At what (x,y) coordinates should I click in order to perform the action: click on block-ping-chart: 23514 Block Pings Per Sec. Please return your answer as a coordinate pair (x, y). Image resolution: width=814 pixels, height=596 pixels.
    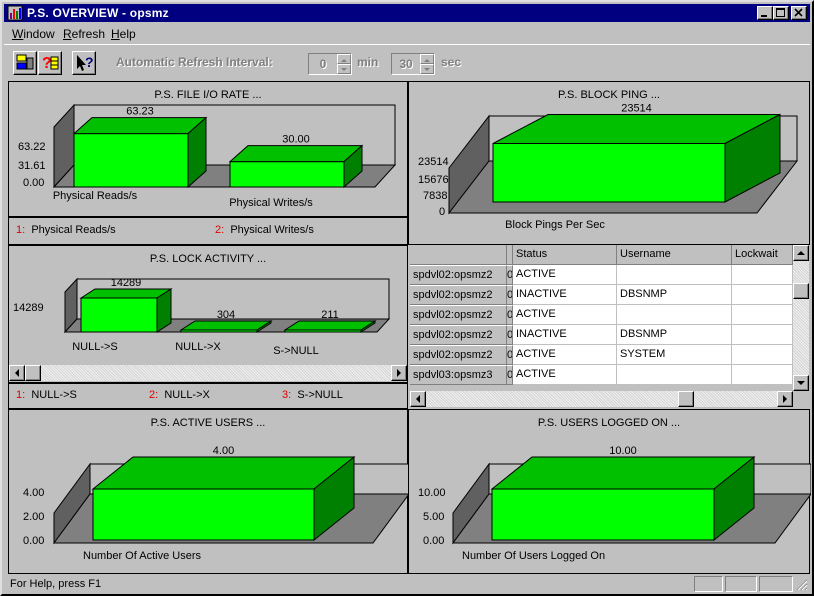
    Looking at the image, I should click on (623, 167).